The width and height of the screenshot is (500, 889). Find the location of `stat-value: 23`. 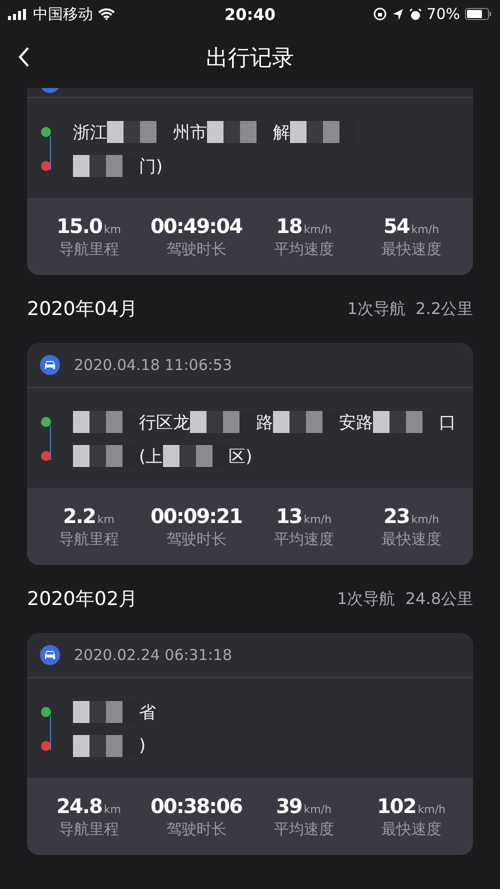

stat-value: 23 is located at coordinates (396, 516).